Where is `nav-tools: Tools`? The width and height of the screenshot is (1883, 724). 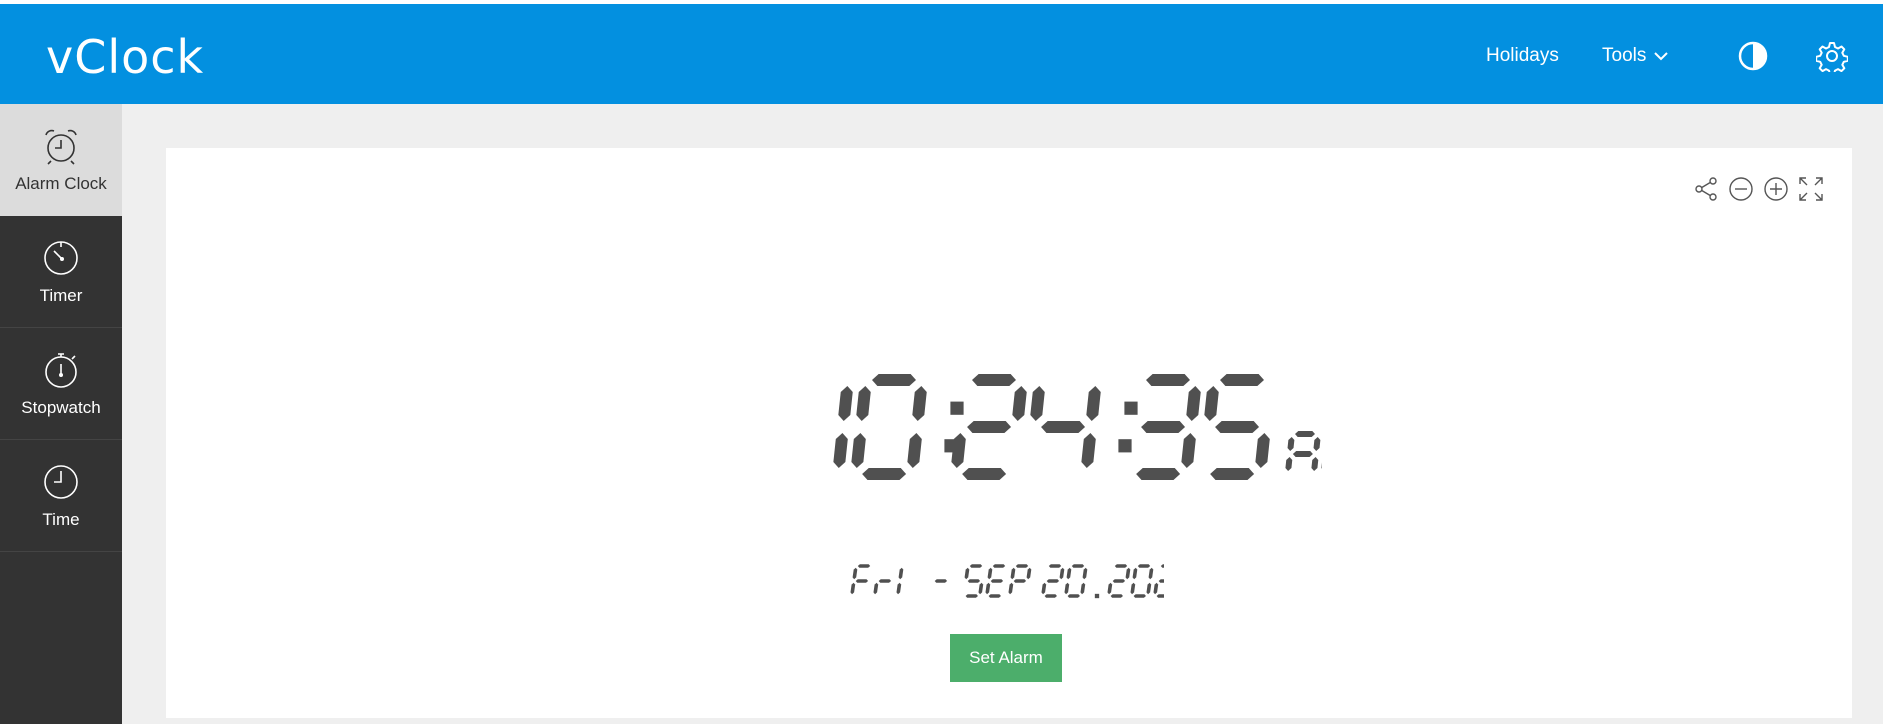
nav-tools: Tools is located at coordinates (1635, 56).